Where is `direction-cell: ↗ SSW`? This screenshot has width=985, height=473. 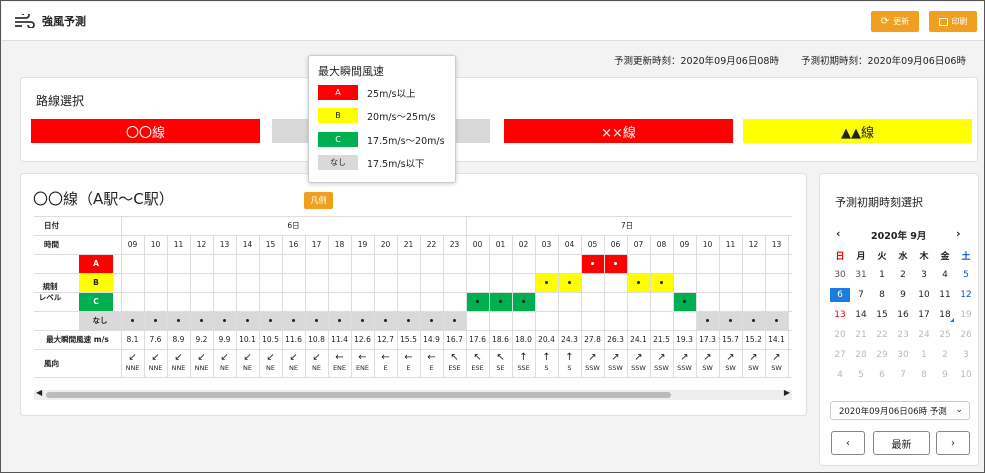 direction-cell: ↗ SSW is located at coordinates (684, 363).